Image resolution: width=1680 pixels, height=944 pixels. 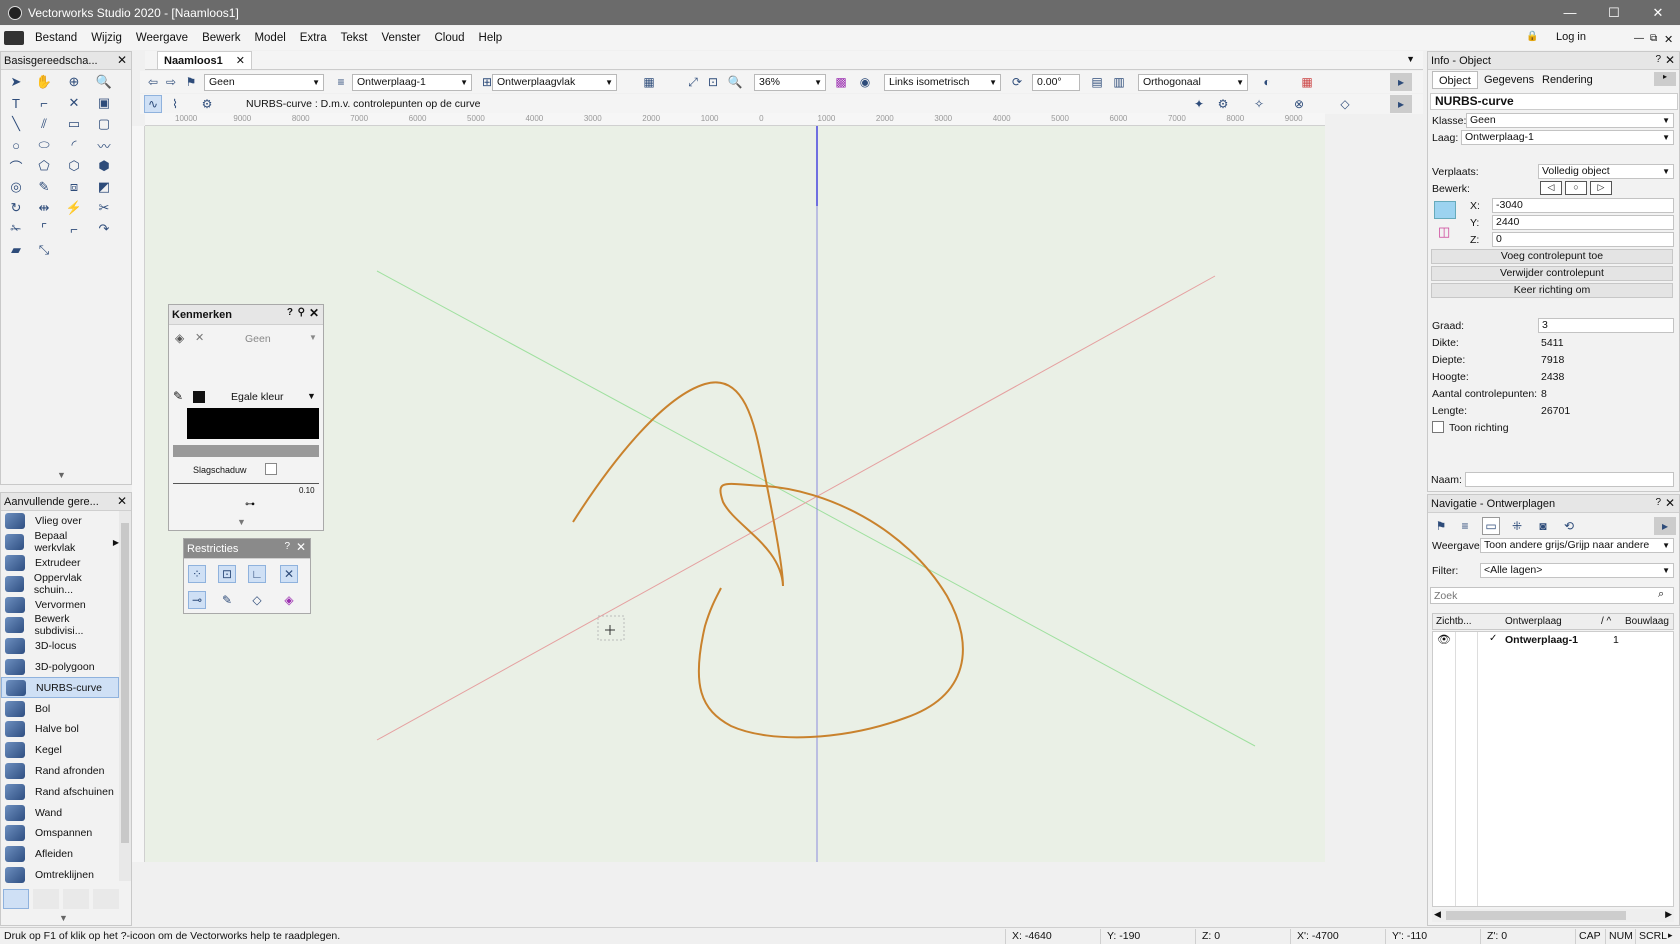 I want to click on plane-icon, so click(x=1445, y=210).